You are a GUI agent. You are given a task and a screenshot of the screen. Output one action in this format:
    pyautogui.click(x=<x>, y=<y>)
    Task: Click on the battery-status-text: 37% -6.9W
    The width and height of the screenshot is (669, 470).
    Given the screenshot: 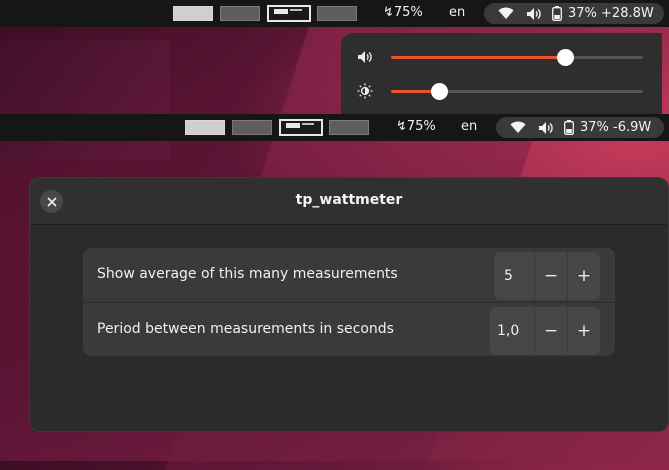 What is the action you would take?
    pyautogui.click(x=616, y=127)
    